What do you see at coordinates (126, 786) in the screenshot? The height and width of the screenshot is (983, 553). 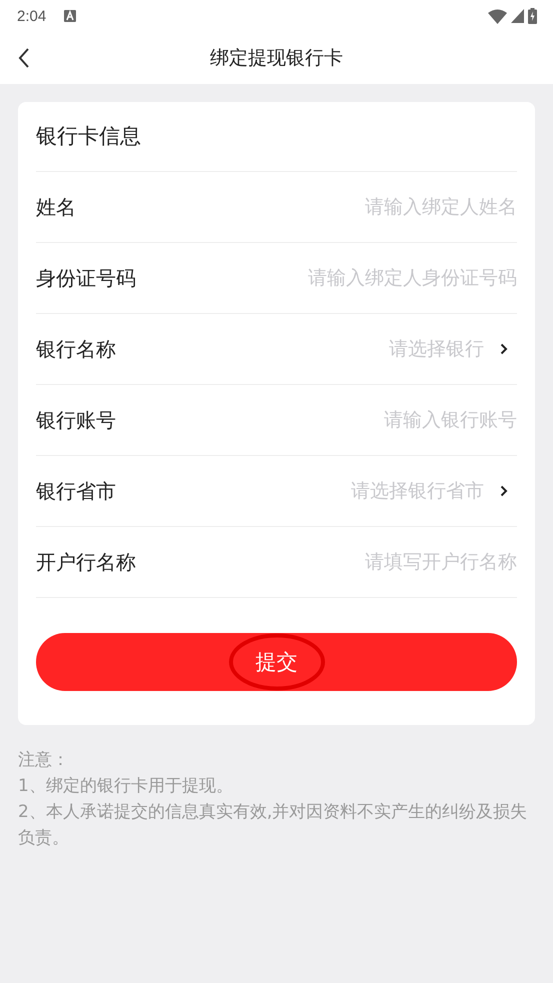 I see `note-text: 1、绑定的银行卡用于提现。` at bounding box center [126, 786].